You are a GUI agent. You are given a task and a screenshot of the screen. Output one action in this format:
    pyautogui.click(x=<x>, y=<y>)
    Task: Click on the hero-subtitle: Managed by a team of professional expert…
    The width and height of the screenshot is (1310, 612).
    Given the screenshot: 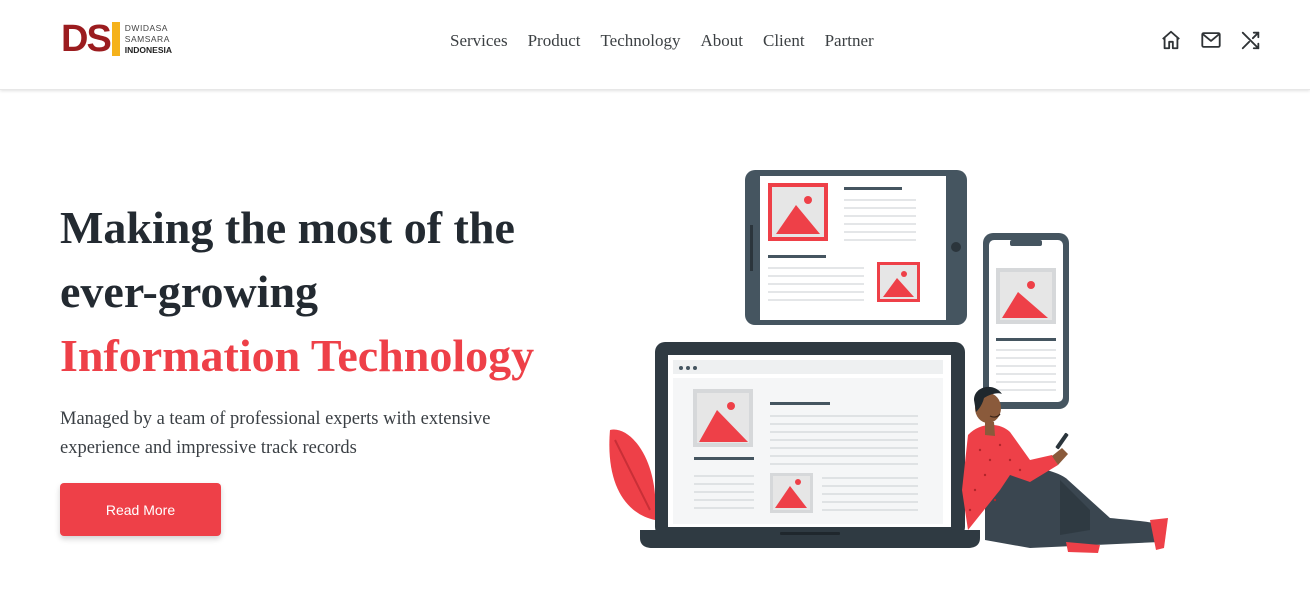 What is the action you would take?
    pyautogui.click(x=275, y=433)
    